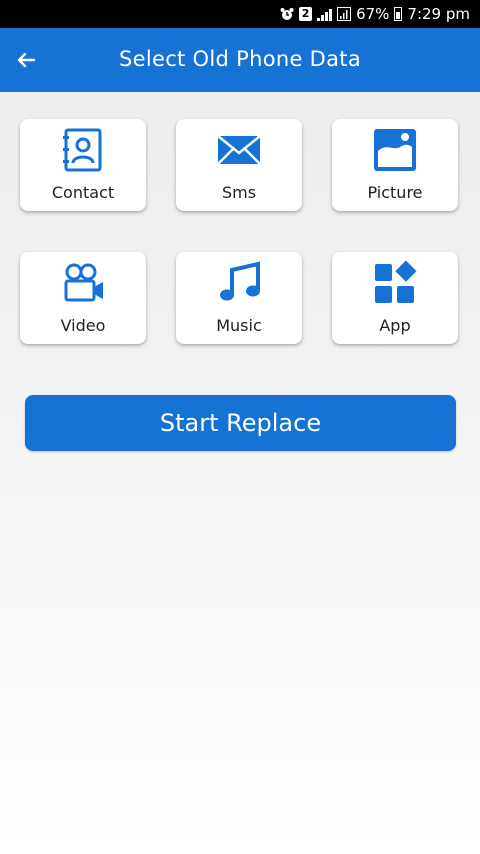  Describe the element at coordinates (306, 14) in the screenshot. I see `sim-badge: 2` at that location.